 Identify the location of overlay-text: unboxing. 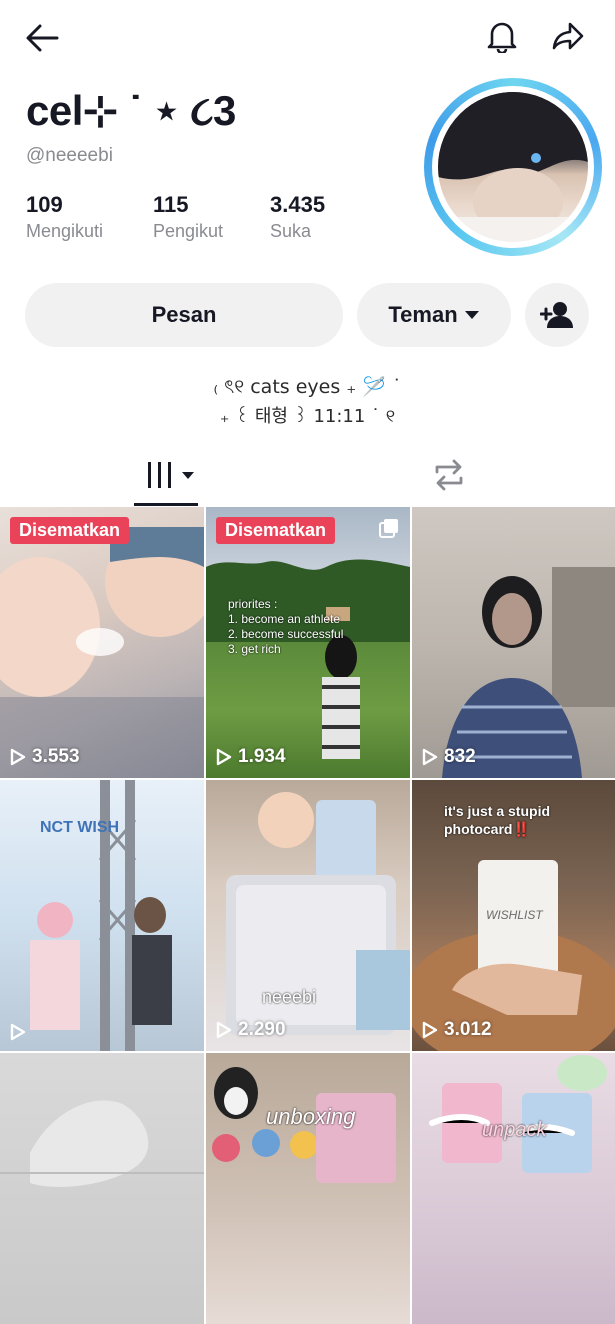
(311, 1116).